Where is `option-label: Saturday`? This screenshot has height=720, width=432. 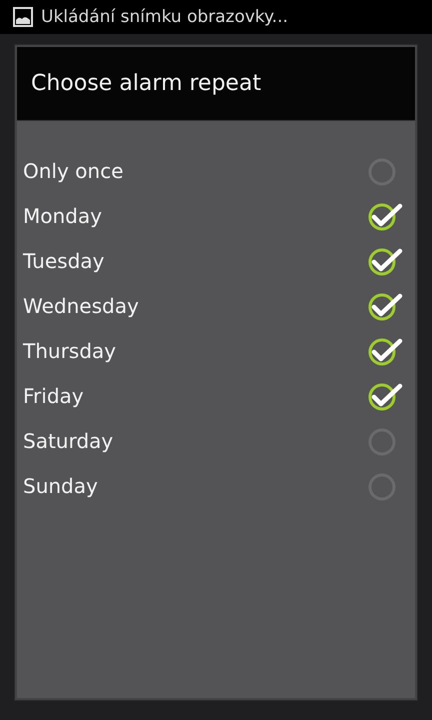
option-label: Saturday is located at coordinates (68, 440).